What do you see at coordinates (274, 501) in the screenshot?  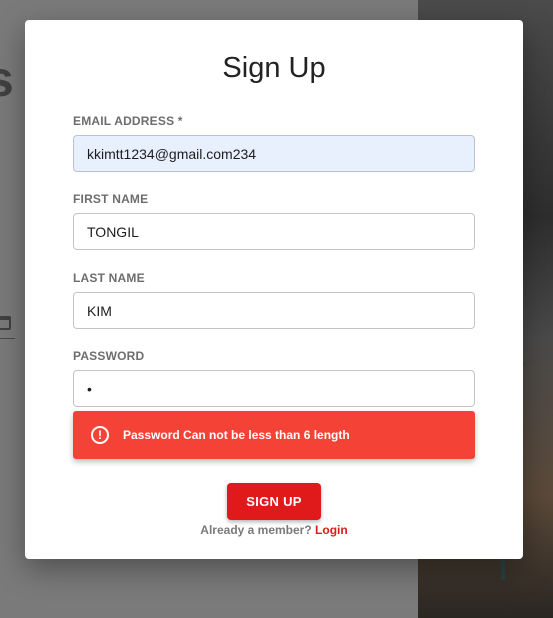 I see `sign-up-button: SIGN UP` at bounding box center [274, 501].